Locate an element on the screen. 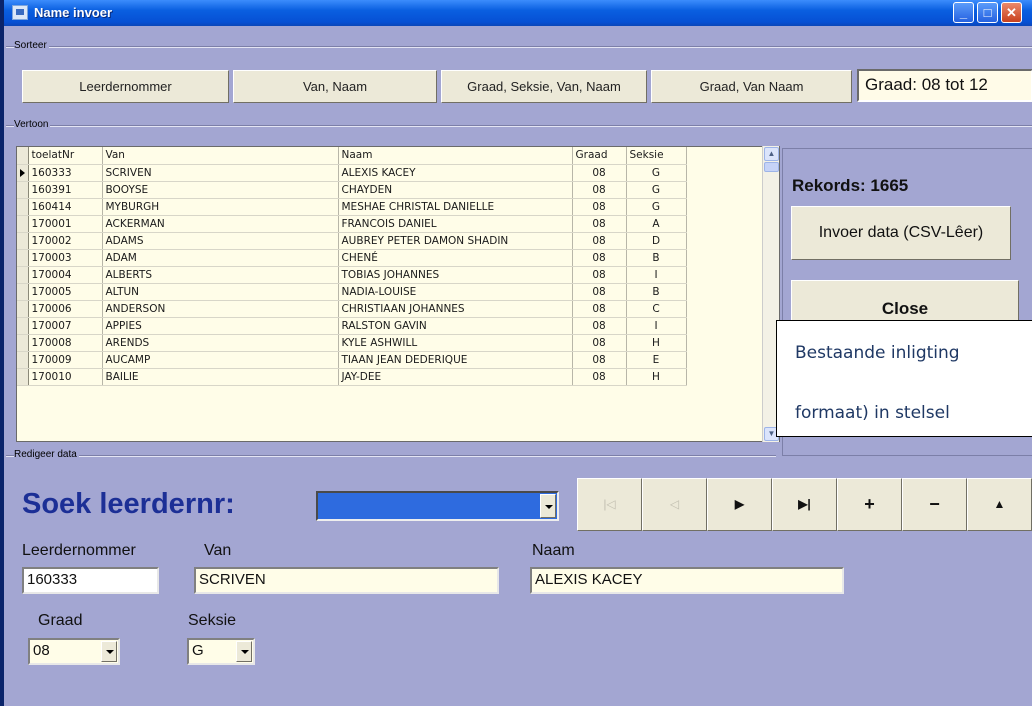 The width and height of the screenshot is (1032, 706). table-row: 170009 AUCAMP TIAAN JEAN DEDERIQUE 08 E is located at coordinates (352, 360).